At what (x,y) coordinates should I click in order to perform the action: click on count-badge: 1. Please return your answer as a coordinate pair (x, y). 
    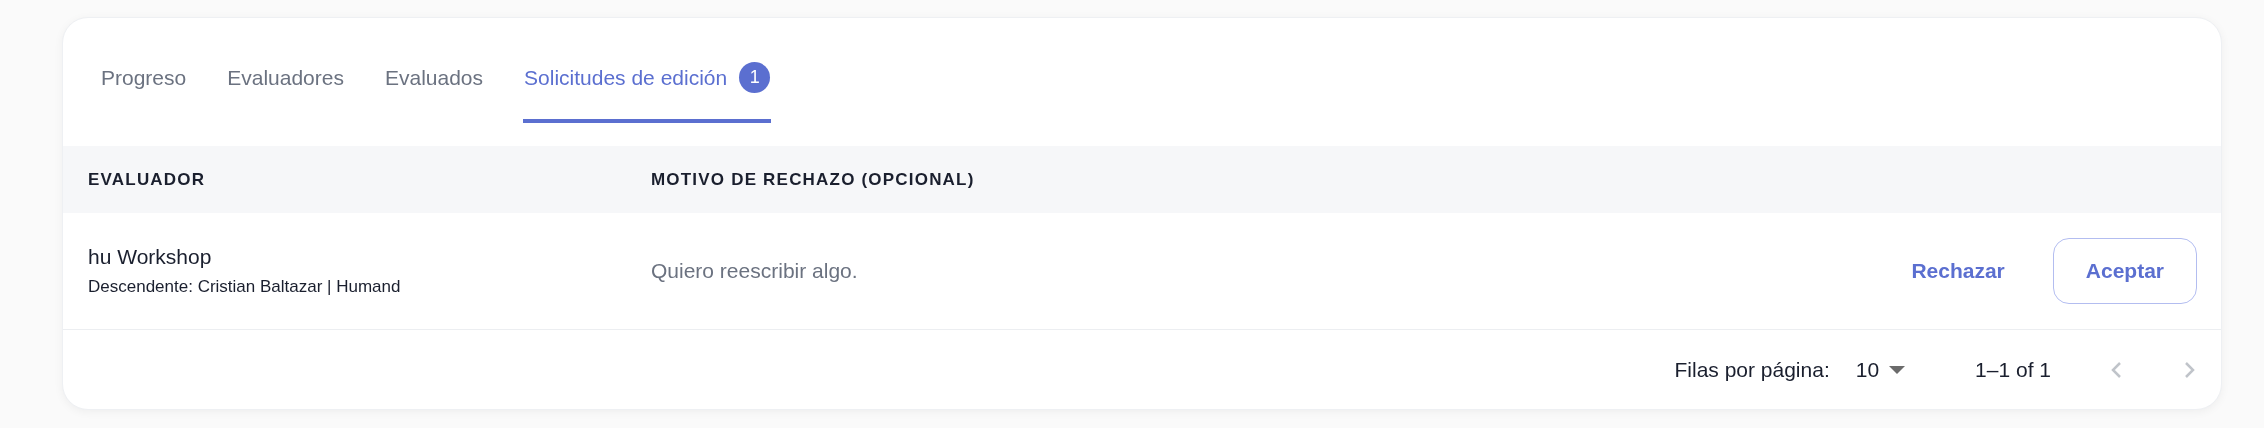
    Looking at the image, I should click on (755, 77).